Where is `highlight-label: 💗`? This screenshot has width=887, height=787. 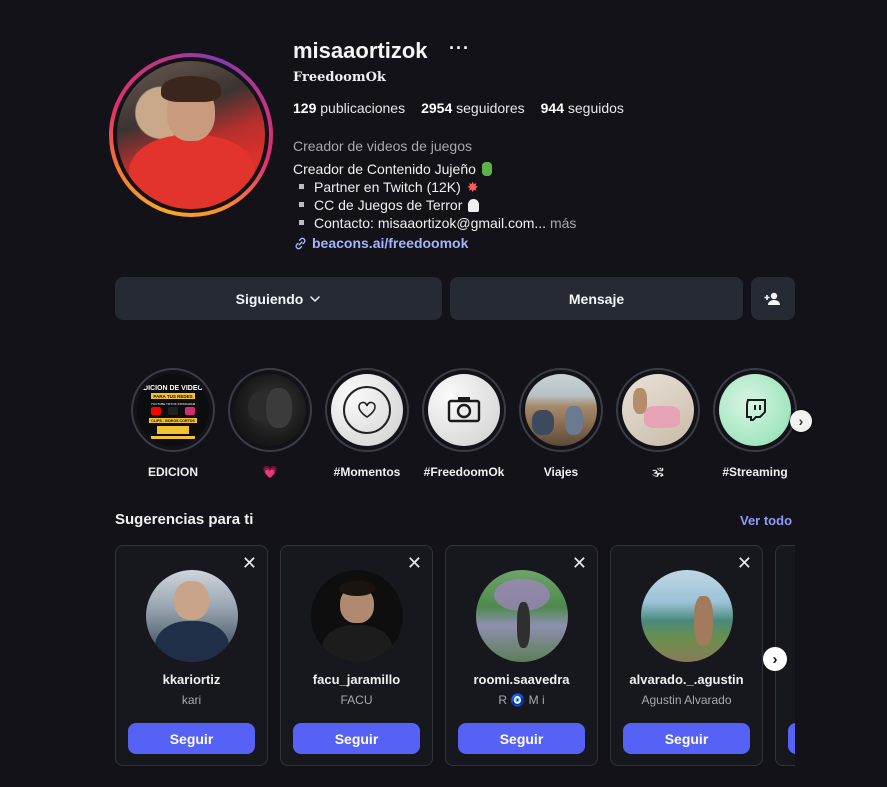
highlight-label: 💗 is located at coordinates (270, 472).